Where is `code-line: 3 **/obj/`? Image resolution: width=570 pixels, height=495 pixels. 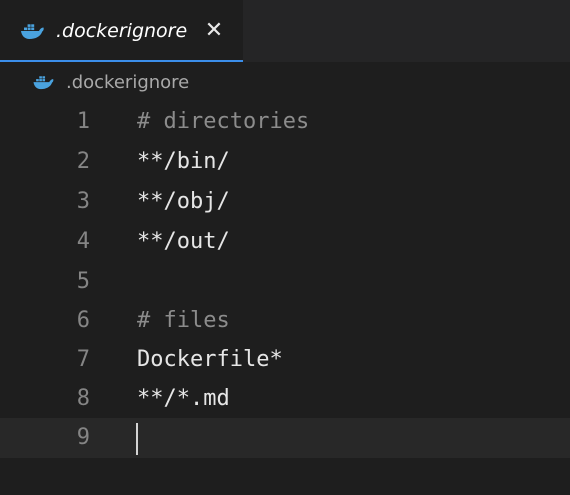
code-line: 3 **/obj/ is located at coordinates (285, 202).